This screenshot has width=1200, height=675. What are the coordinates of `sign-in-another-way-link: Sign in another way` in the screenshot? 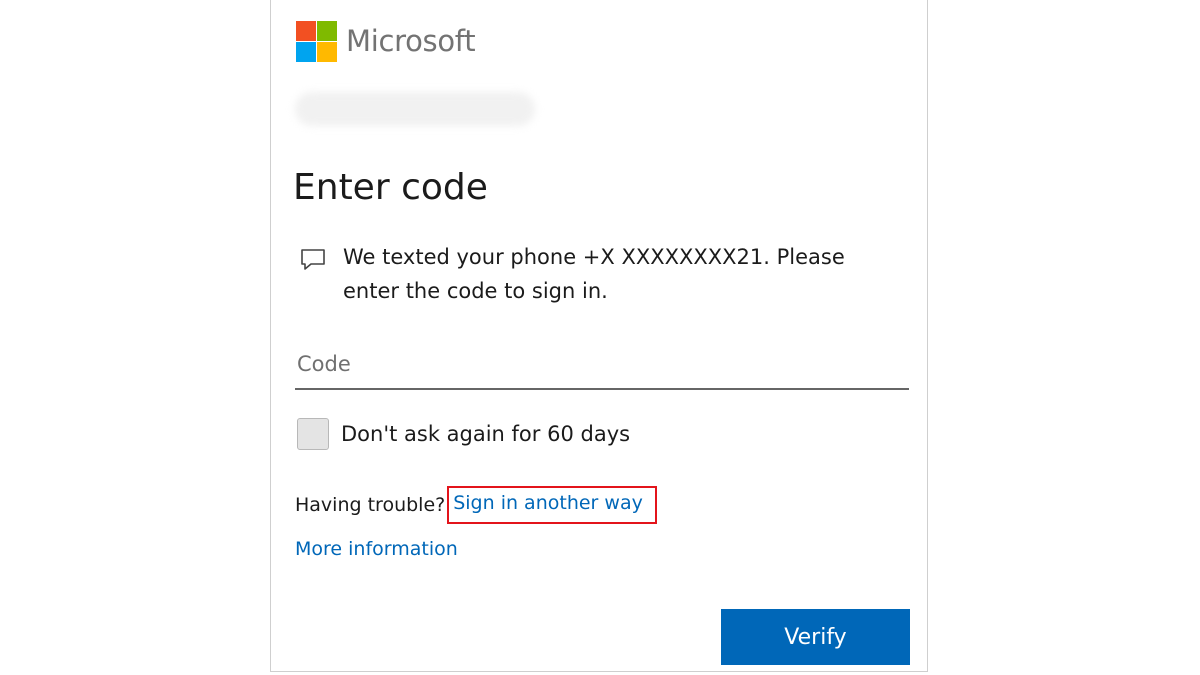 It's located at (552, 505).